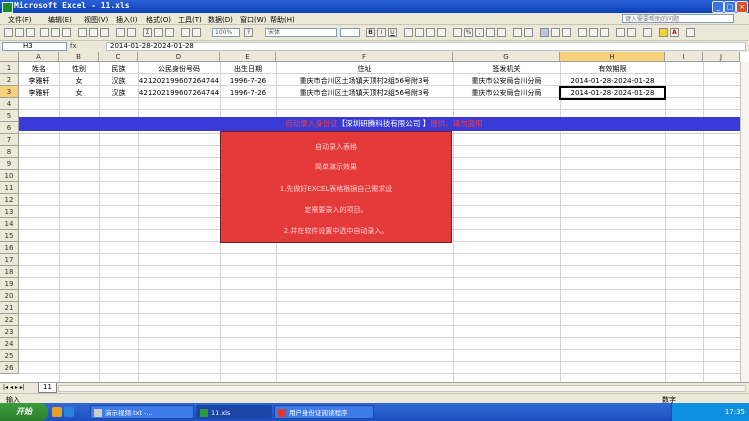  What do you see at coordinates (9, 188) in the screenshot?
I see `row-header-11: 11` at bounding box center [9, 188].